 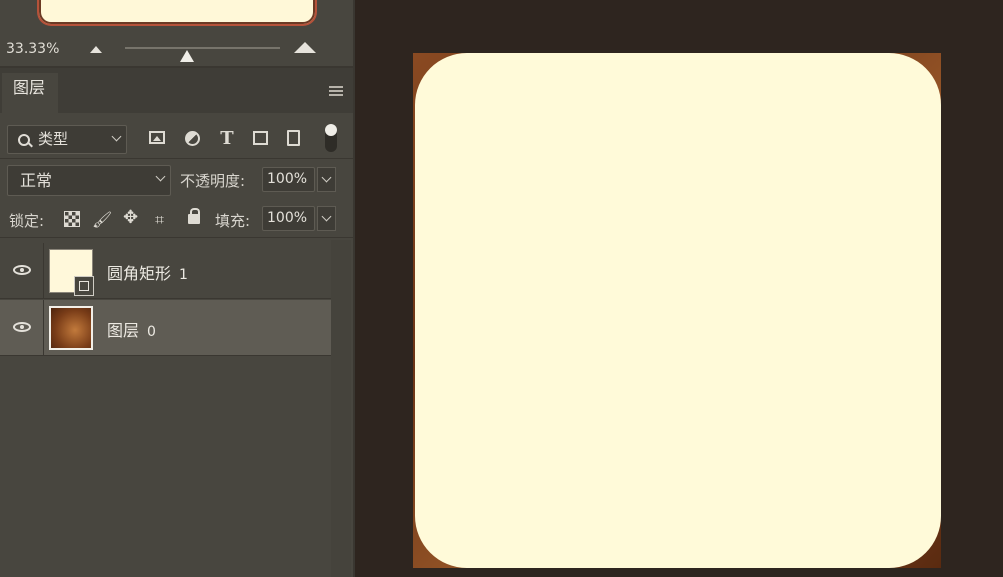 I want to click on zoom-slider-thumb, so click(x=187, y=56).